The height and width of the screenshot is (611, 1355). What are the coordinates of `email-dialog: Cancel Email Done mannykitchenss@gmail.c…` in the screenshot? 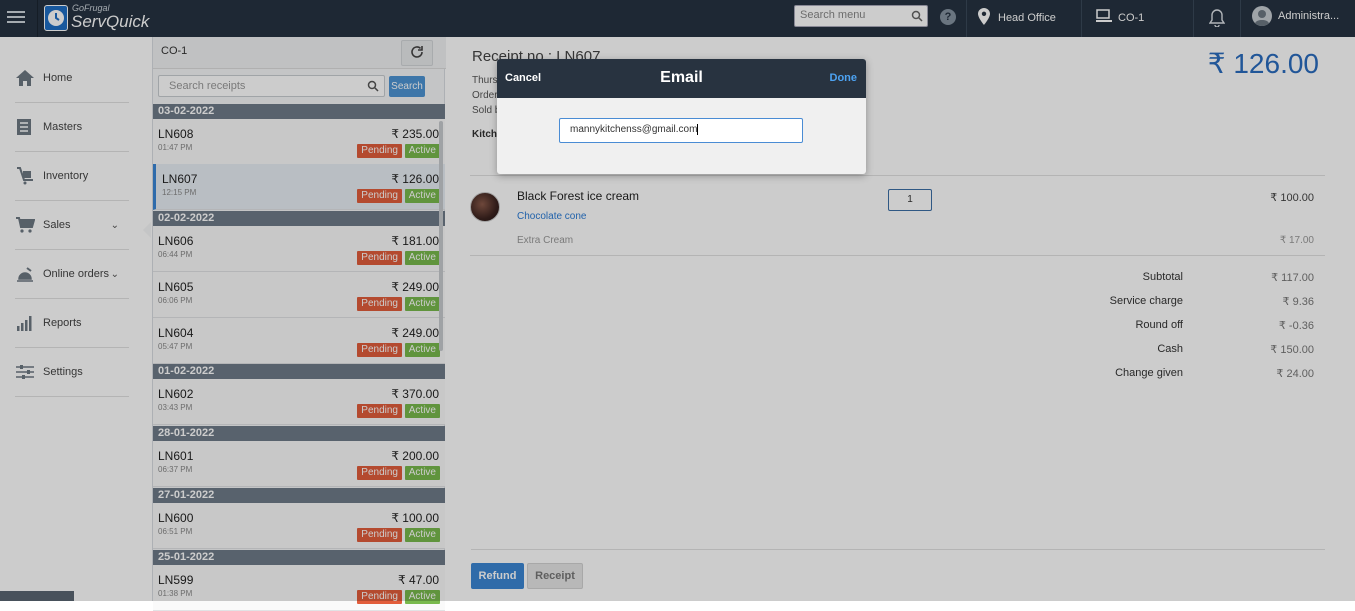 It's located at (681, 116).